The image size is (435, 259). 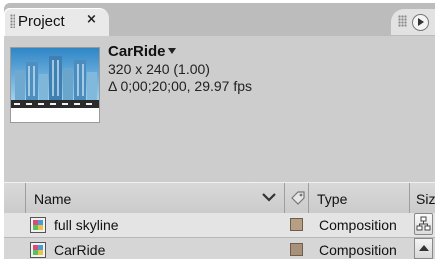 I want to click on list-item: CarRide Composition, so click(x=219, y=248).